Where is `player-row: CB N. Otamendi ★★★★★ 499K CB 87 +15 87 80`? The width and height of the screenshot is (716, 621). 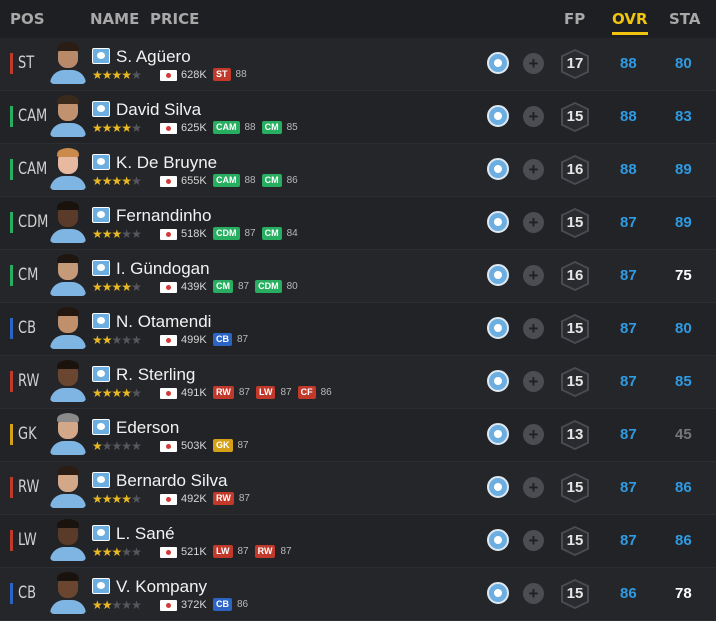 player-row: CB N. Otamendi ★★★★★ 499K CB 87 +15 87 80 is located at coordinates (358, 329).